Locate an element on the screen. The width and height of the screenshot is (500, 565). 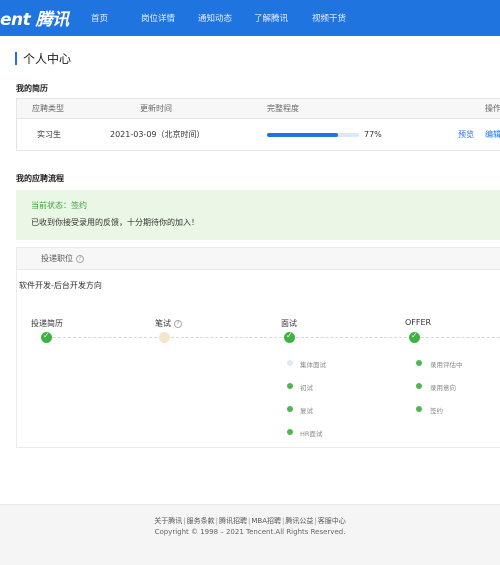
stage-interview-check-icon: ✓ is located at coordinates (289, 337).